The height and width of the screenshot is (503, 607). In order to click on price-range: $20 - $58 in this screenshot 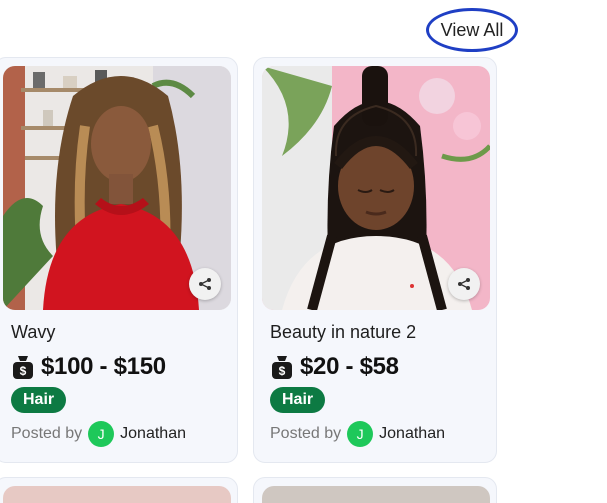, I will do `click(349, 366)`.